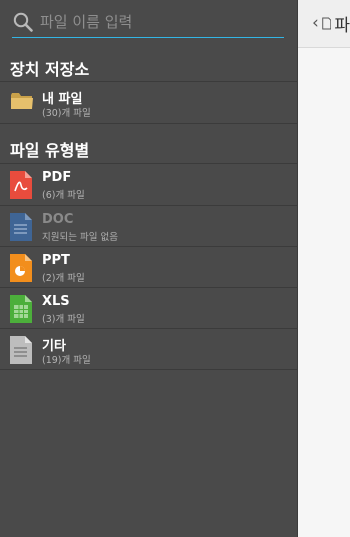  I want to click on item-label: XLS, so click(56, 301).